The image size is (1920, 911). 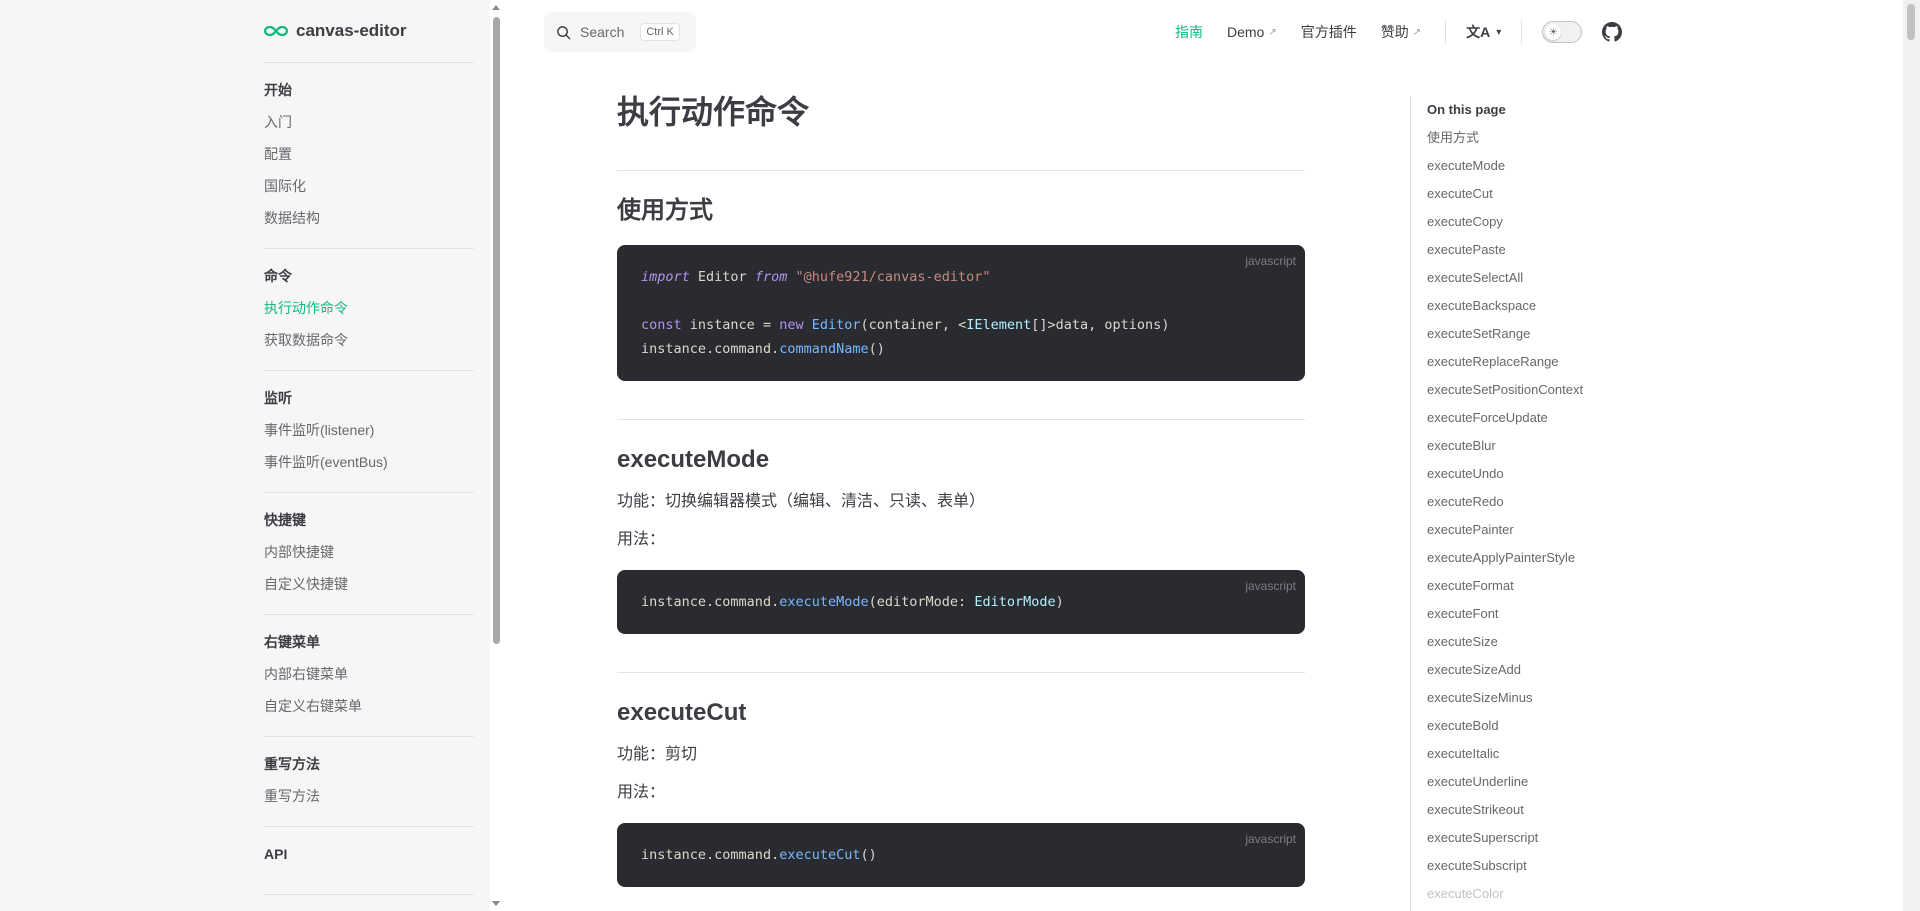 What do you see at coordinates (1533, 698) in the screenshot?
I see `outline-item: executeSizeMinus` at bounding box center [1533, 698].